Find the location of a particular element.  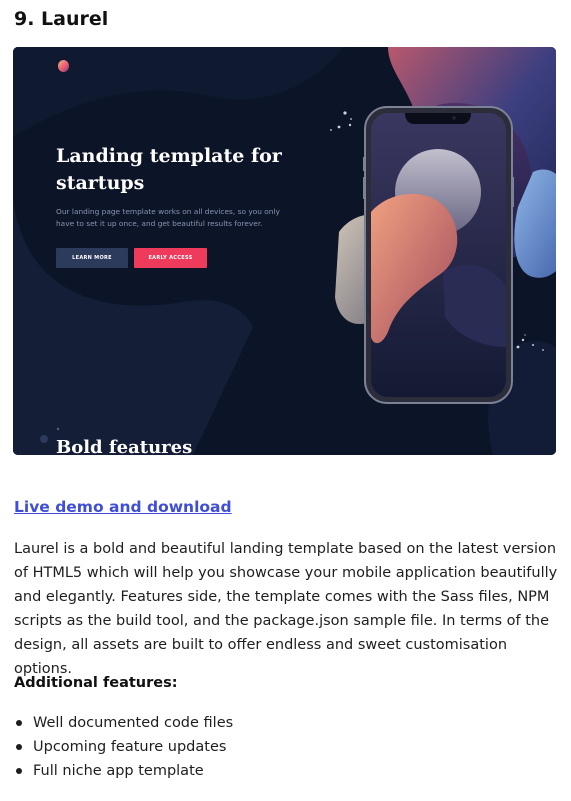

live-demo-link: Live demo and download is located at coordinates (123, 507).